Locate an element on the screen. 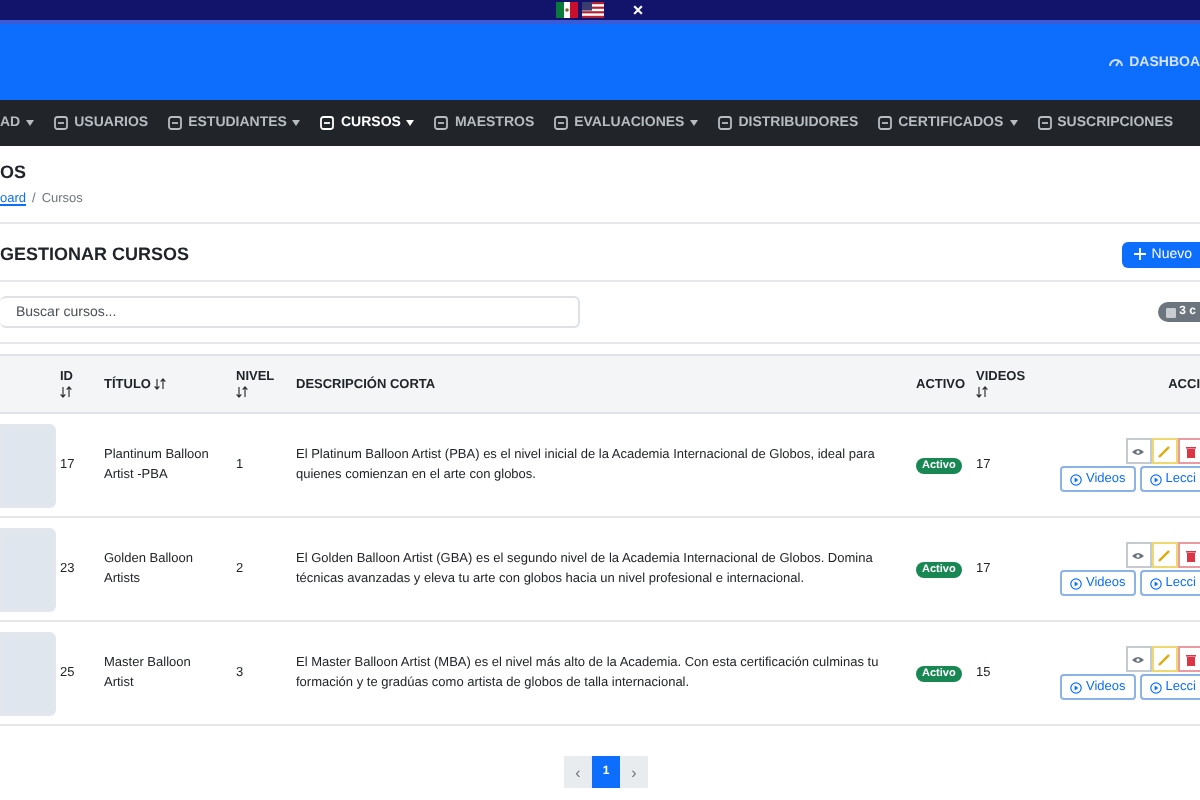 This screenshot has width=1200, height=800. close-button: × is located at coordinates (638, 10).